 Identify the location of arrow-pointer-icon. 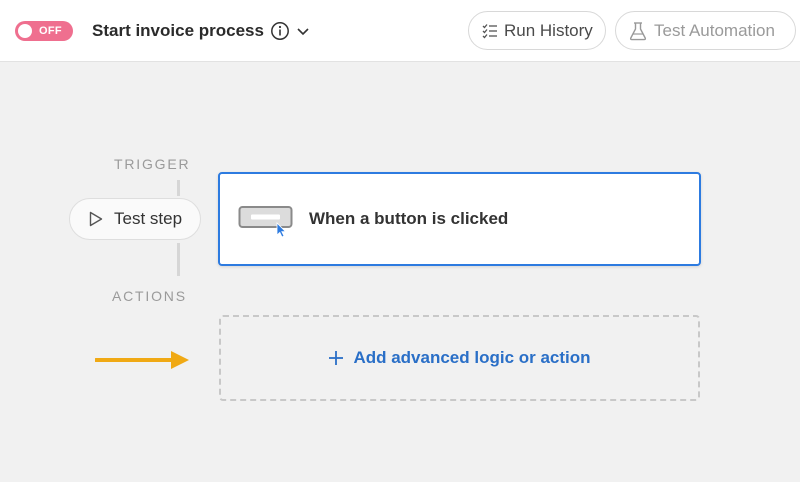
(142, 360).